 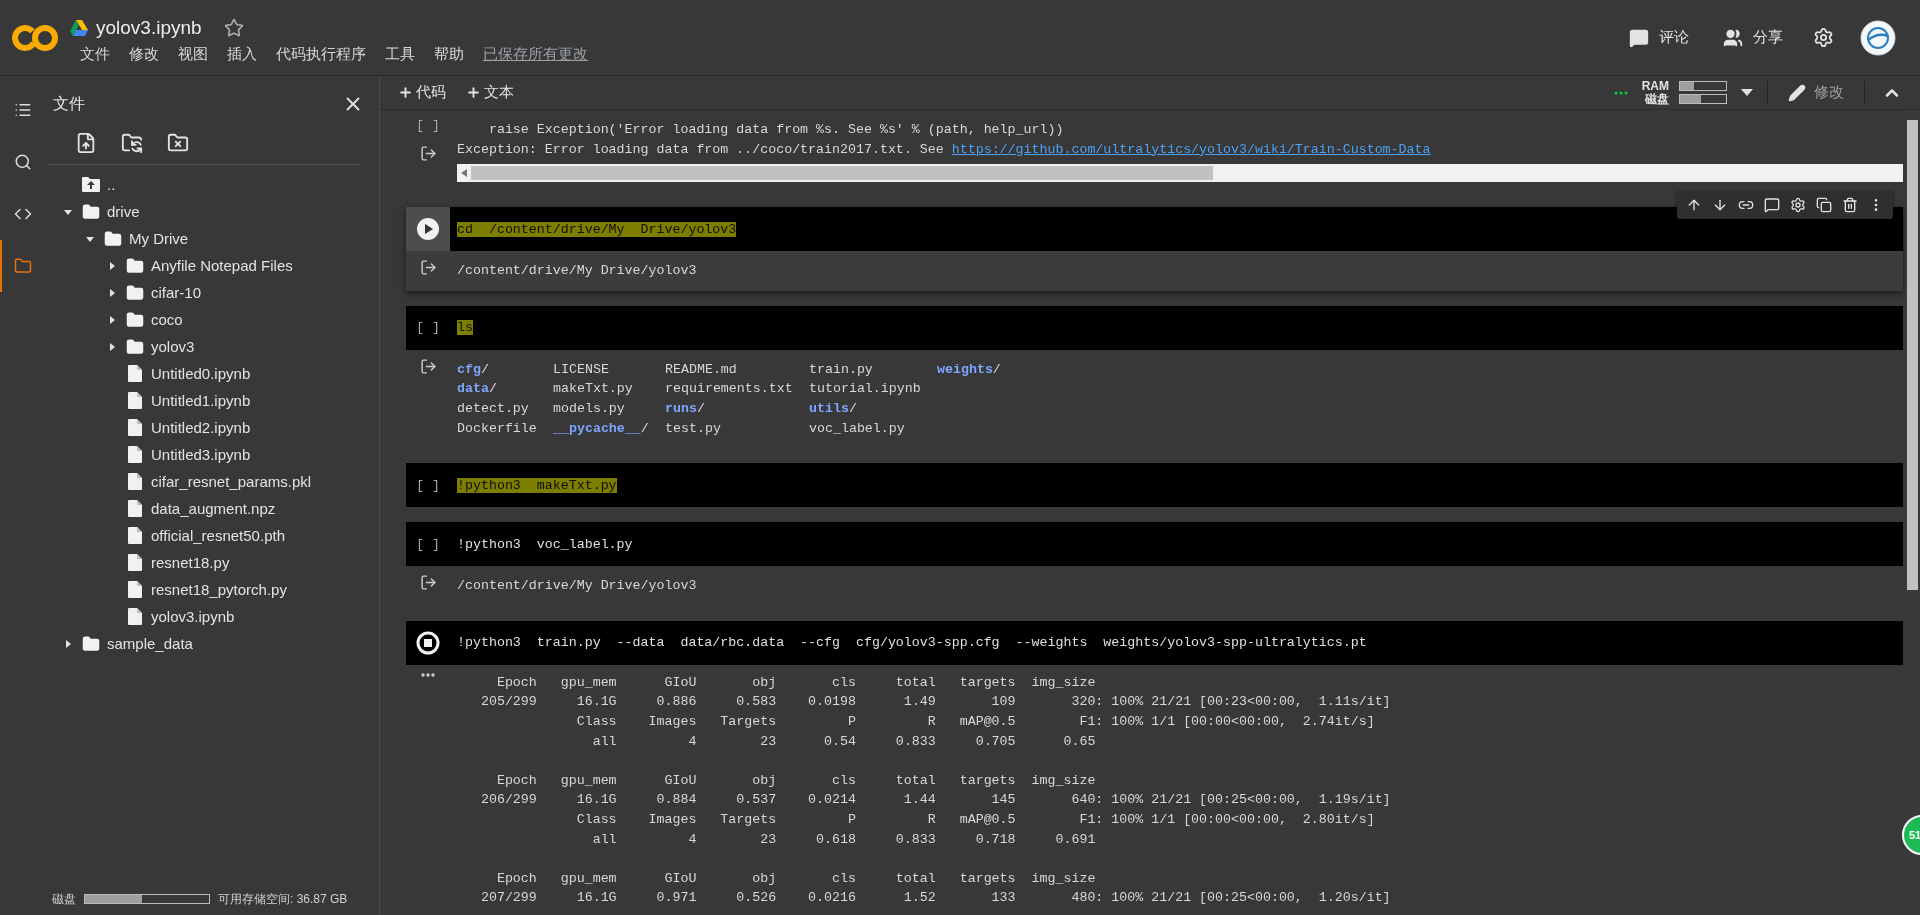 What do you see at coordinates (150, 643) in the screenshot?
I see `tree-item: sample_data` at bounding box center [150, 643].